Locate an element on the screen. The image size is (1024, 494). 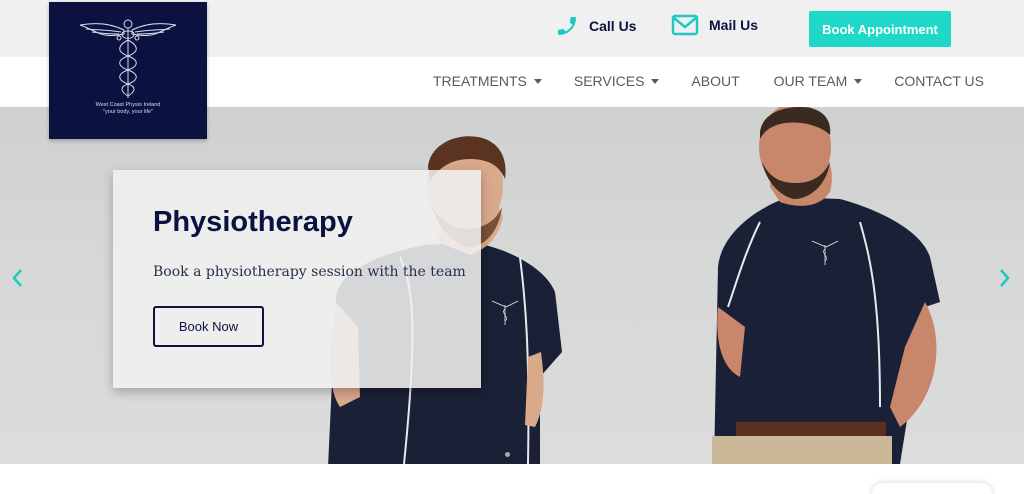
slider-pagination is located at coordinates (502, 454).